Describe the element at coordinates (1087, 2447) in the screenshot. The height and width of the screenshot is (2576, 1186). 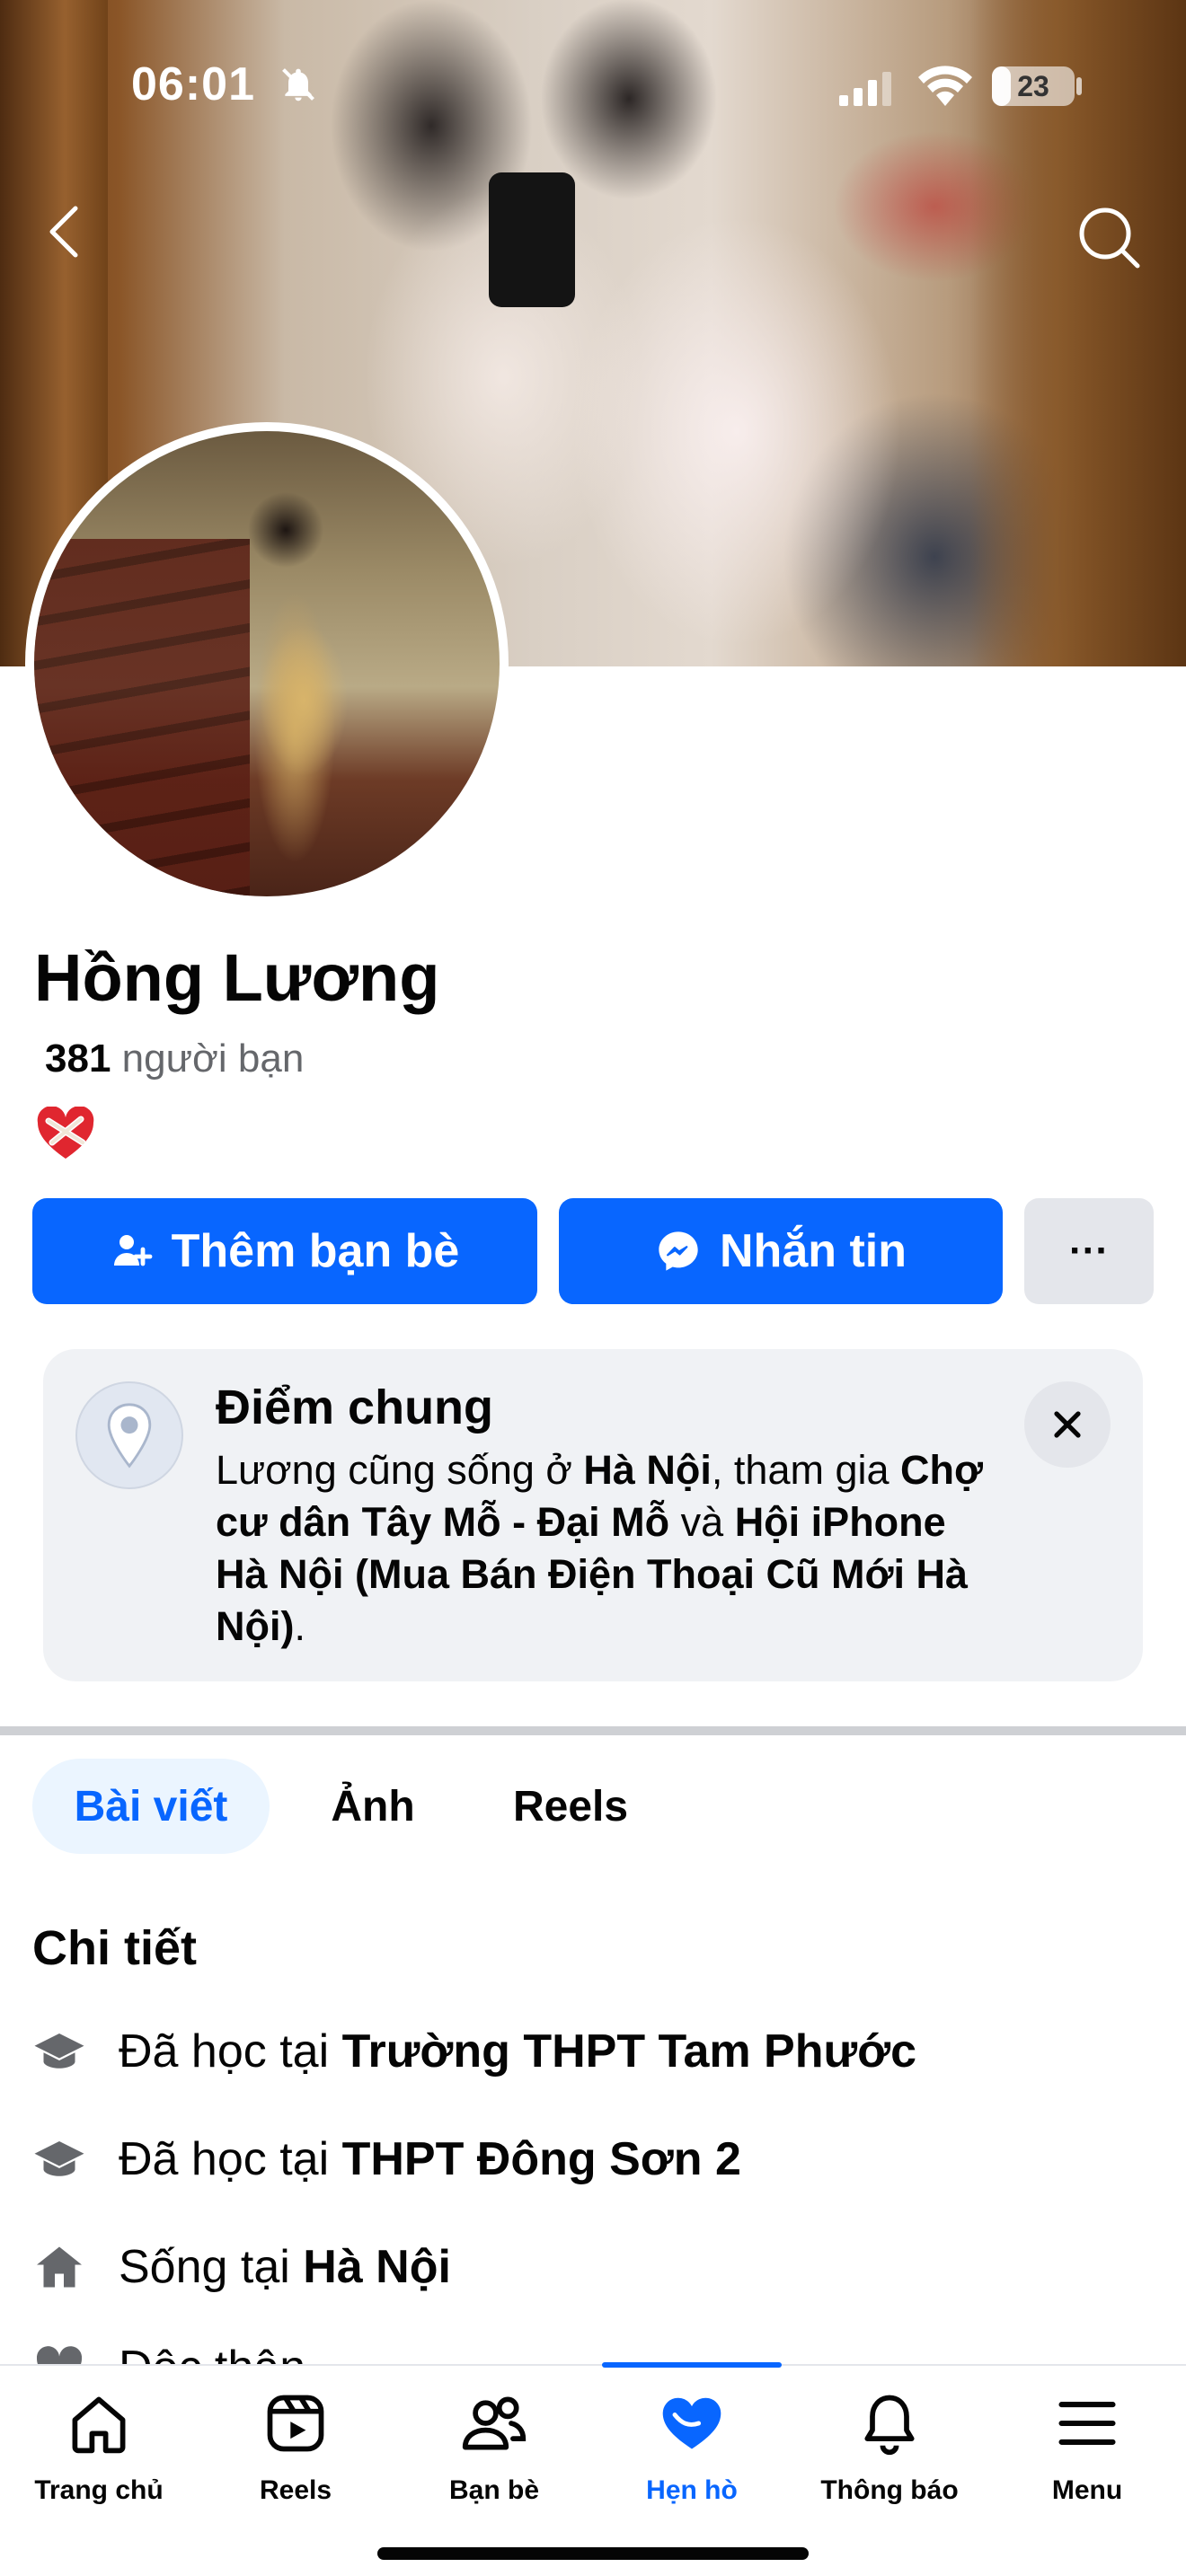
I see `nav-menu: Menu` at that location.